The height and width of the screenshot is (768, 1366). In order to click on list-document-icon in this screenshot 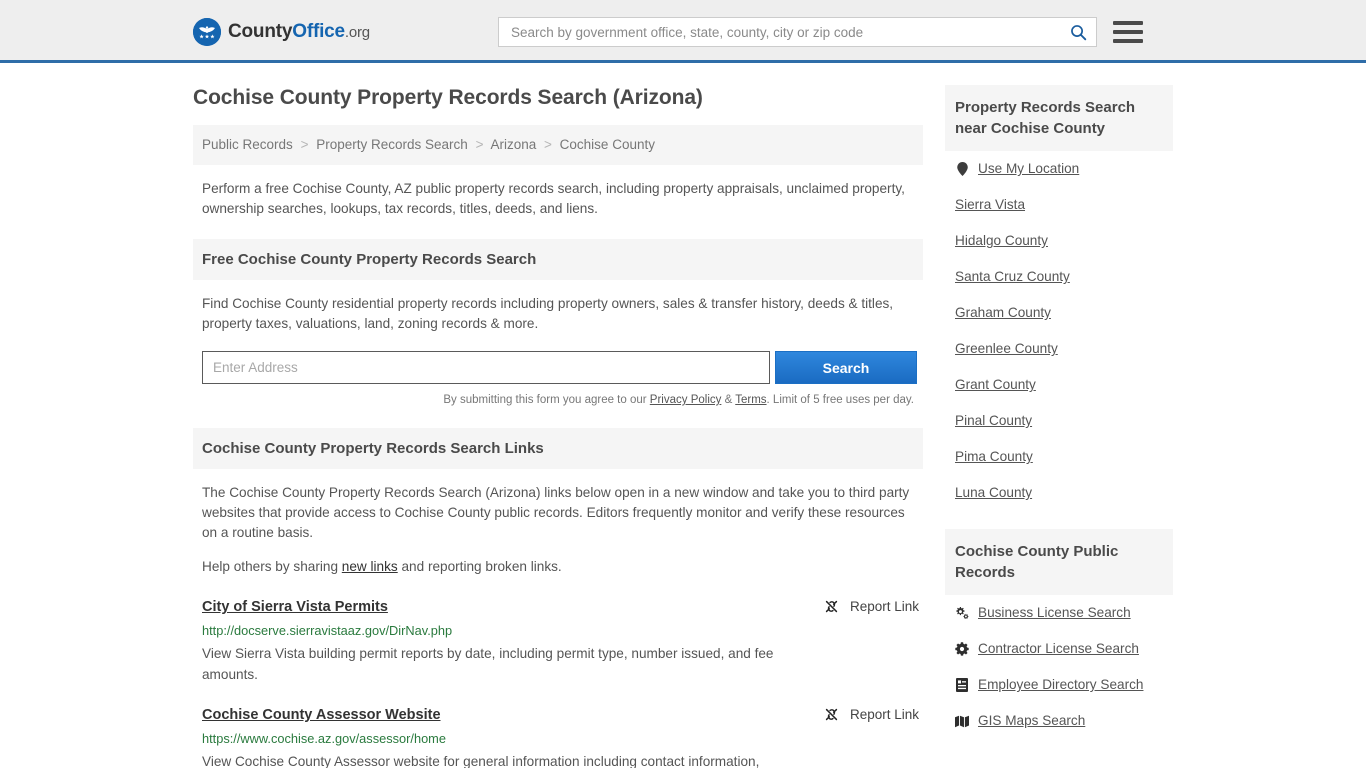, I will do `click(962, 685)`.